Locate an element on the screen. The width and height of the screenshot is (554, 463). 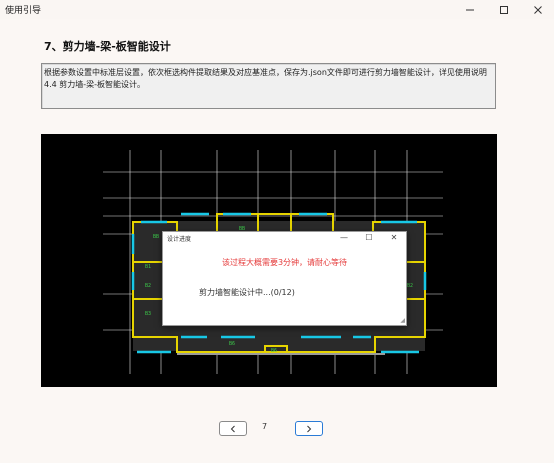
close-icon is located at coordinates (538, 9).